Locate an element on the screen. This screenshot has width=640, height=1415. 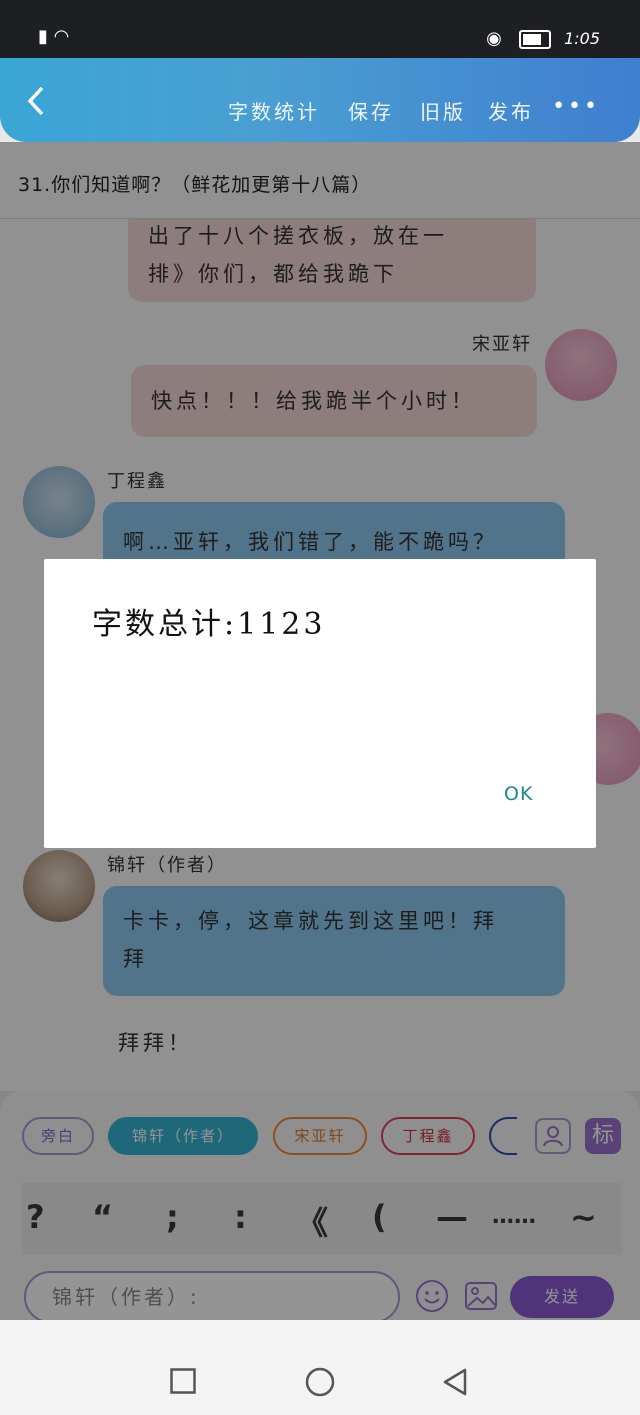
back-button is located at coordinates (37, 101).